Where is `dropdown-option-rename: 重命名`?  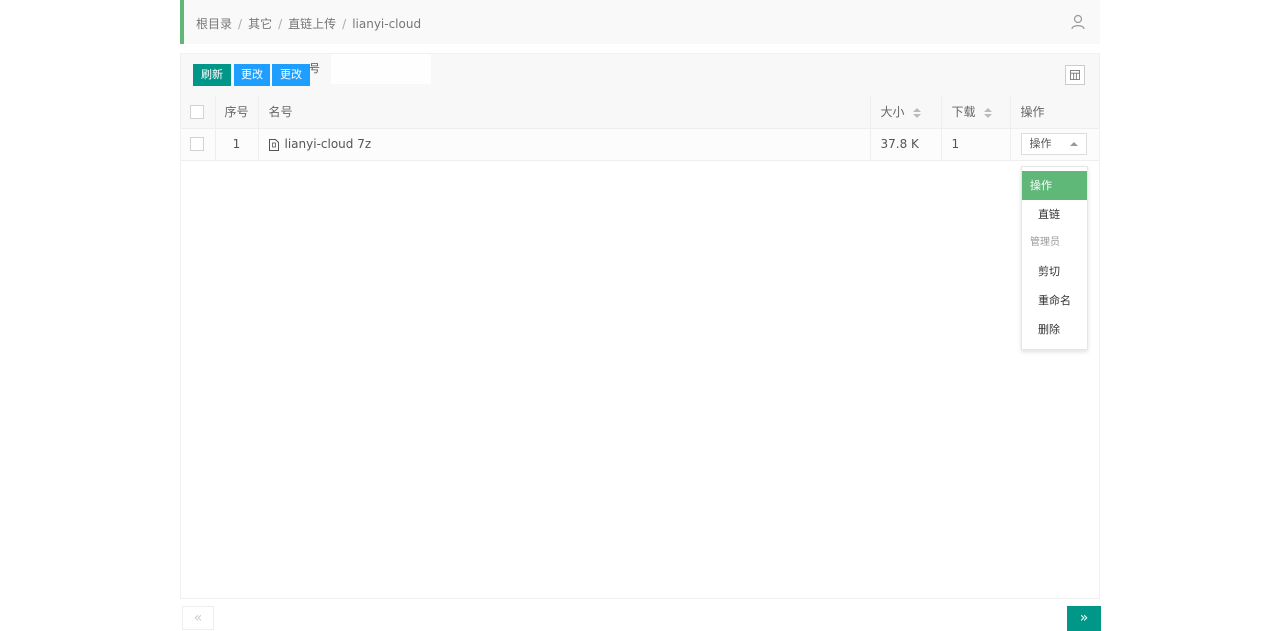
dropdown-option-rename: 重命名 is located at coordinates (1054, 300).